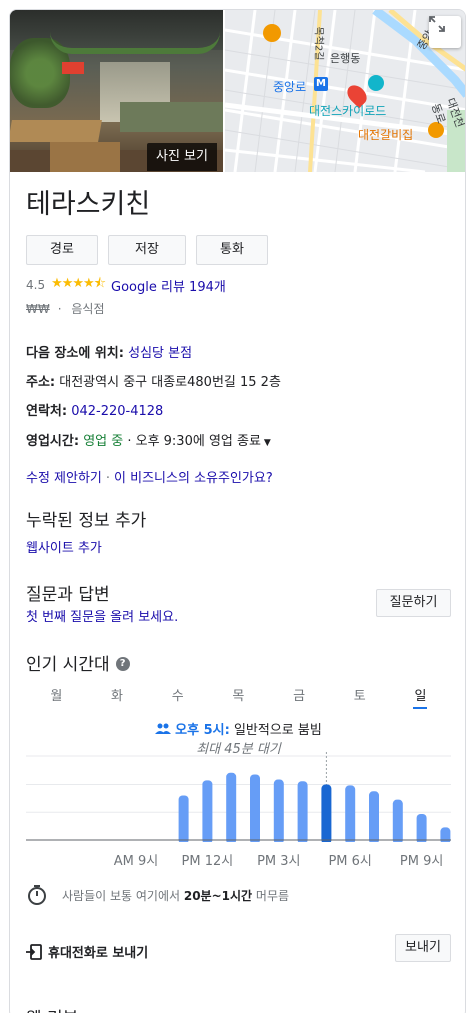 This screenshot has width=473, height=1013. What do you see at coordinates (420, 708) in the screenshot?
I see `active-tab-underline` at bounding box center [420, 708].